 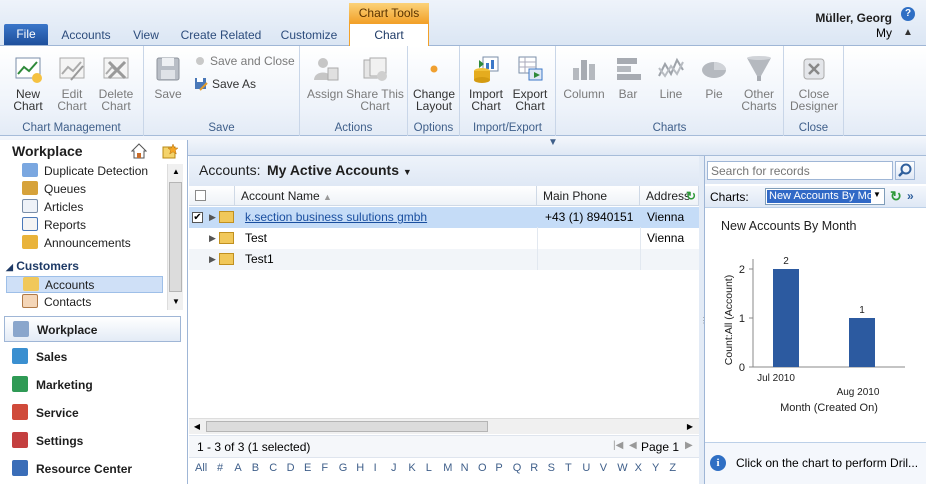 What do you see at coordinates (197, 217) in the screenshot?
I see `row-checkbox: ✔` at bounding box center [197, 217].